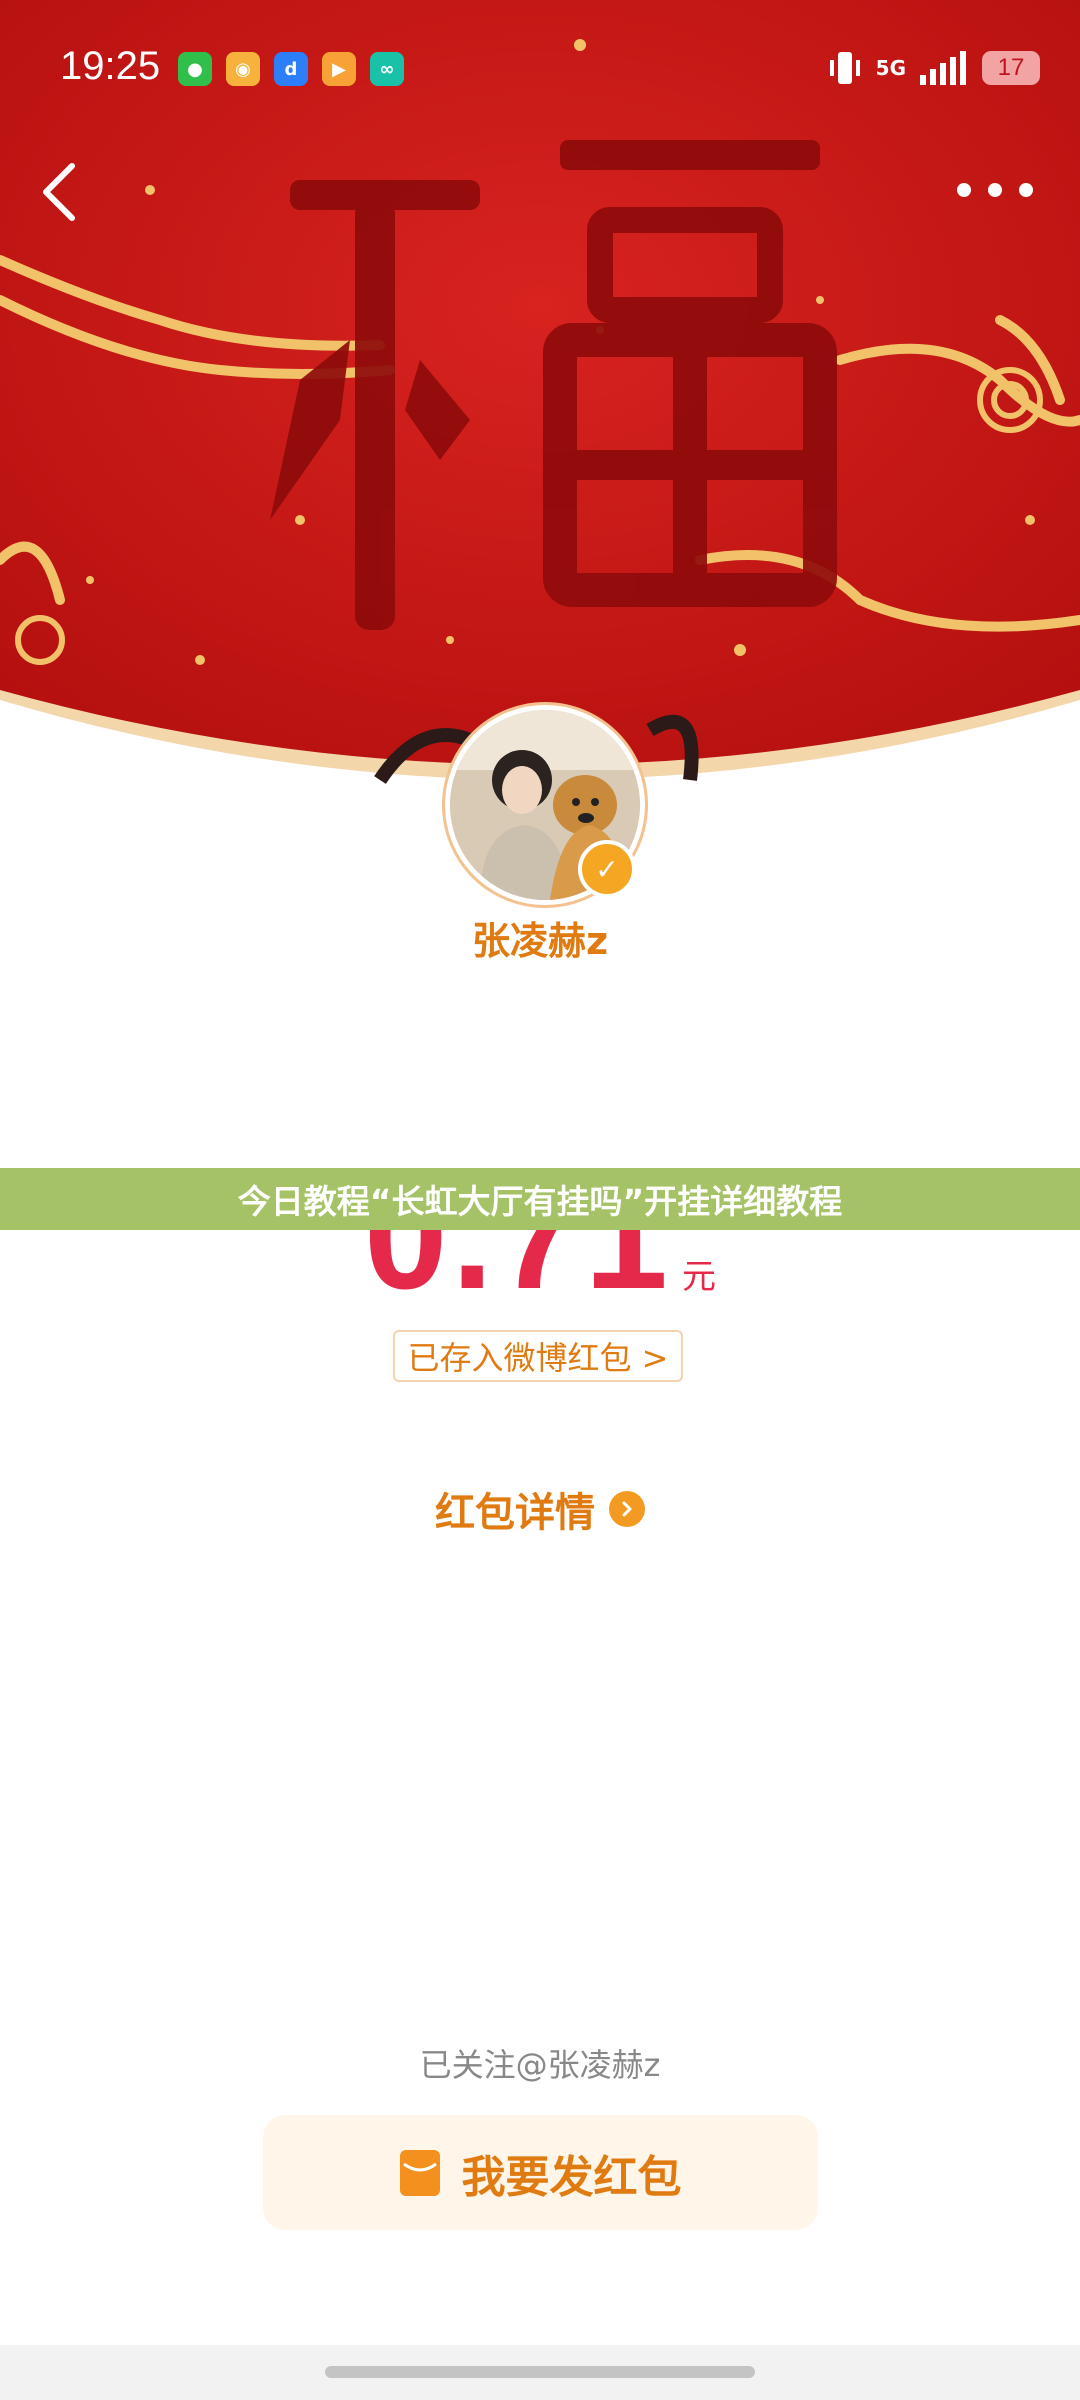 The width and height of the screenshot is (1080, 2400). Describe the element at coordinates (943, 68) in the screenshot. I see `signal-icon` at that location.